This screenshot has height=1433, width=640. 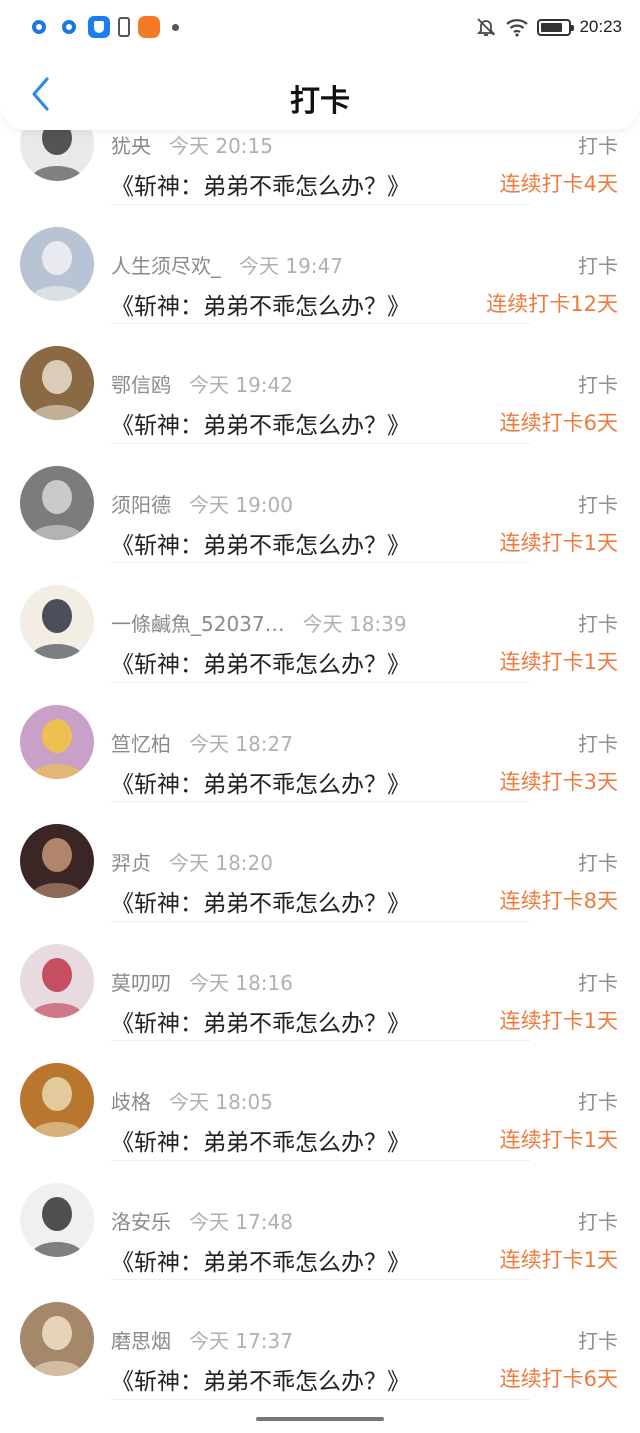 I want to click on checkin-time: 今天 18:05, so click(x=221, y=1102).